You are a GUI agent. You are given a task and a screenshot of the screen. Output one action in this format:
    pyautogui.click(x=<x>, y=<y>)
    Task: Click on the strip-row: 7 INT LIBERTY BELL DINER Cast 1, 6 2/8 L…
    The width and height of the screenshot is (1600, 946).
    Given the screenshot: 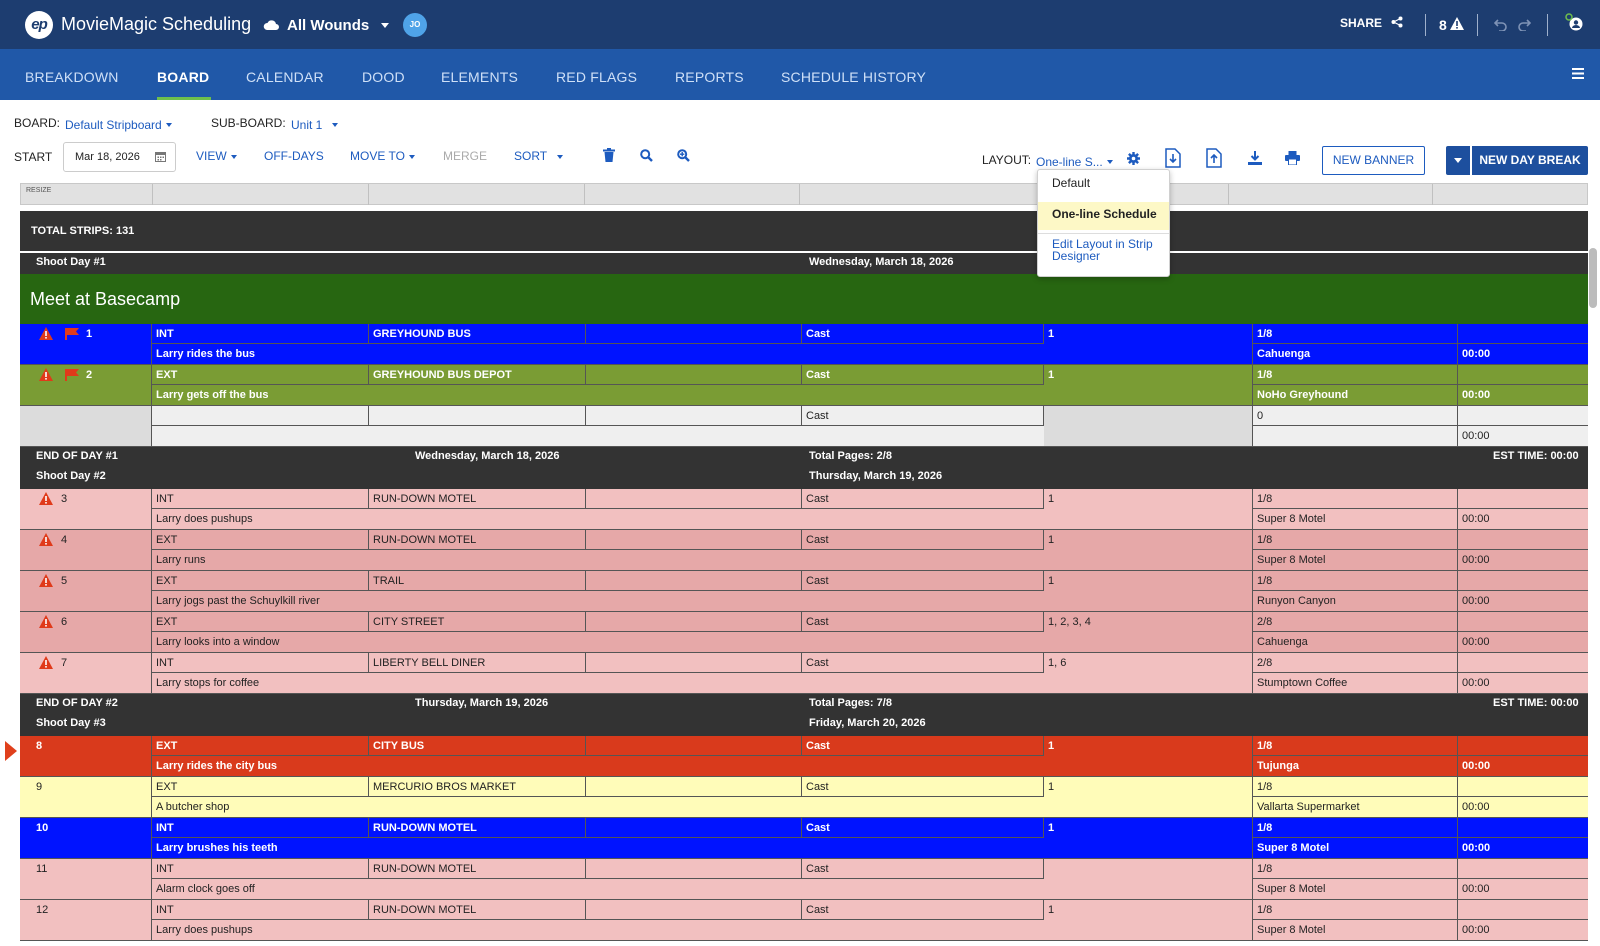 What is the action you would take?
    pyautogui.click(x=804, y=673)
    